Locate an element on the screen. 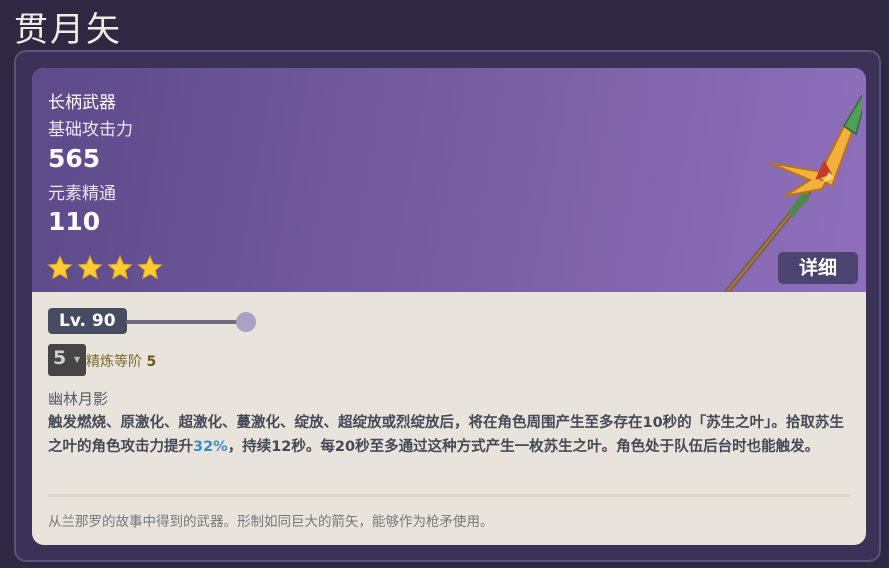  base-atk-value: 565 is located at coordinates (74, 158).